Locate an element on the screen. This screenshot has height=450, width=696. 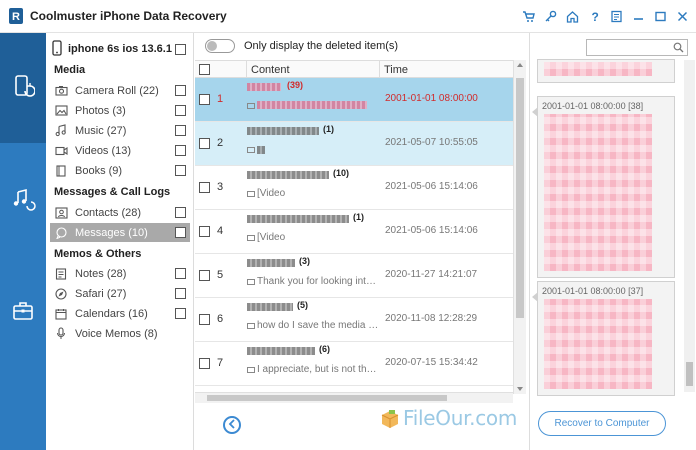
calendar-icon is located at coordinates (61, 314).